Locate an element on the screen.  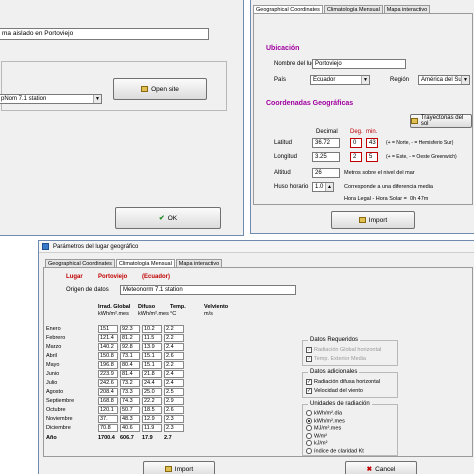
latitude-decimal-input: 36.72 is located at coordinates (326, 143).